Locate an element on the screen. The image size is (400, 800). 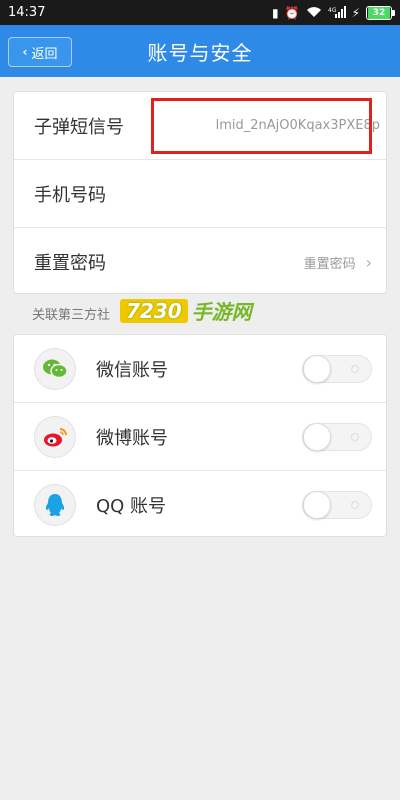
status-time: 14:37 is located at coordinates (27, 12).